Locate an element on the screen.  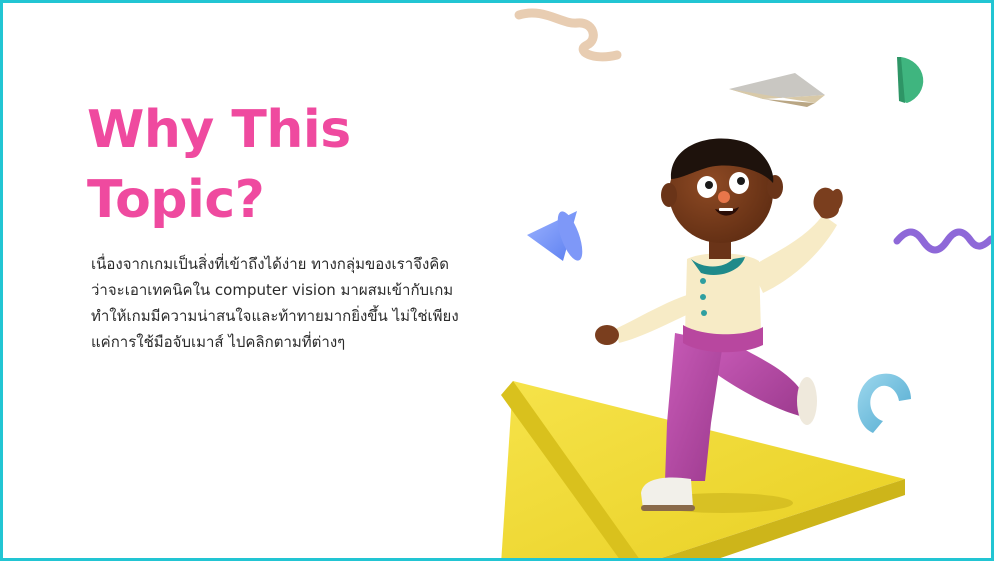
beige-squiggle-shape is located at coordinates (568, 35).